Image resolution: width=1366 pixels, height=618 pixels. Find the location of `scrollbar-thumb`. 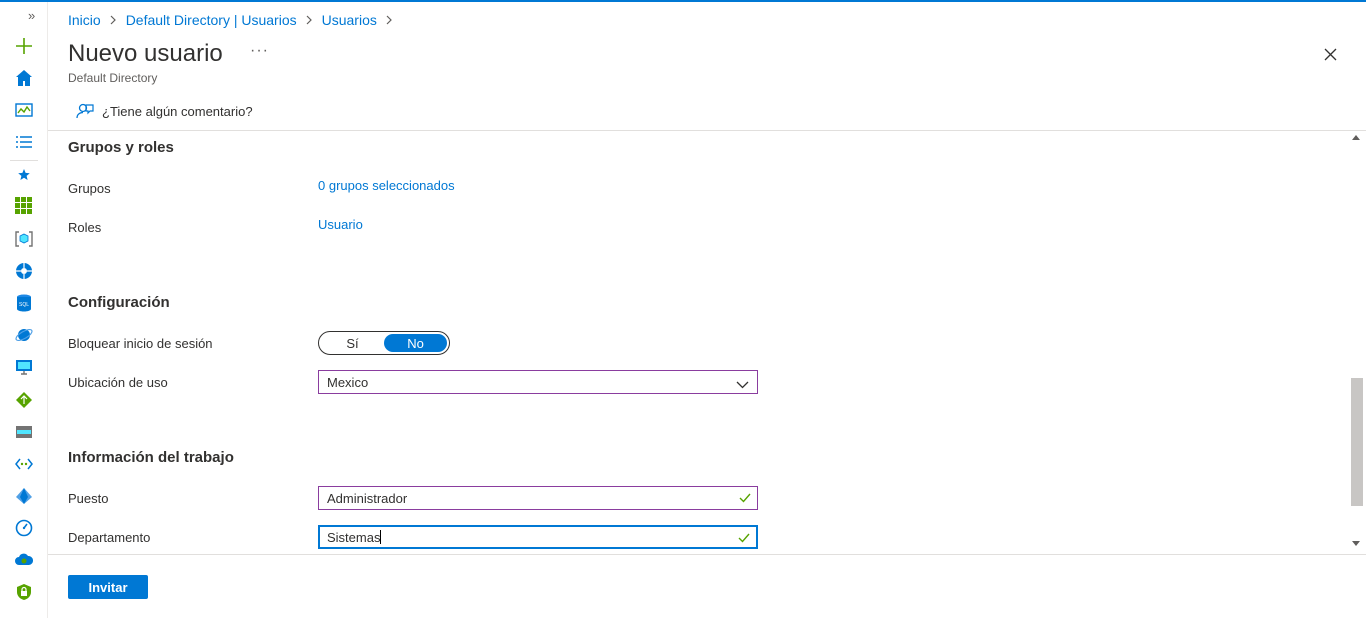

scrollbar-thumb is located at coordinates (1357, 442).